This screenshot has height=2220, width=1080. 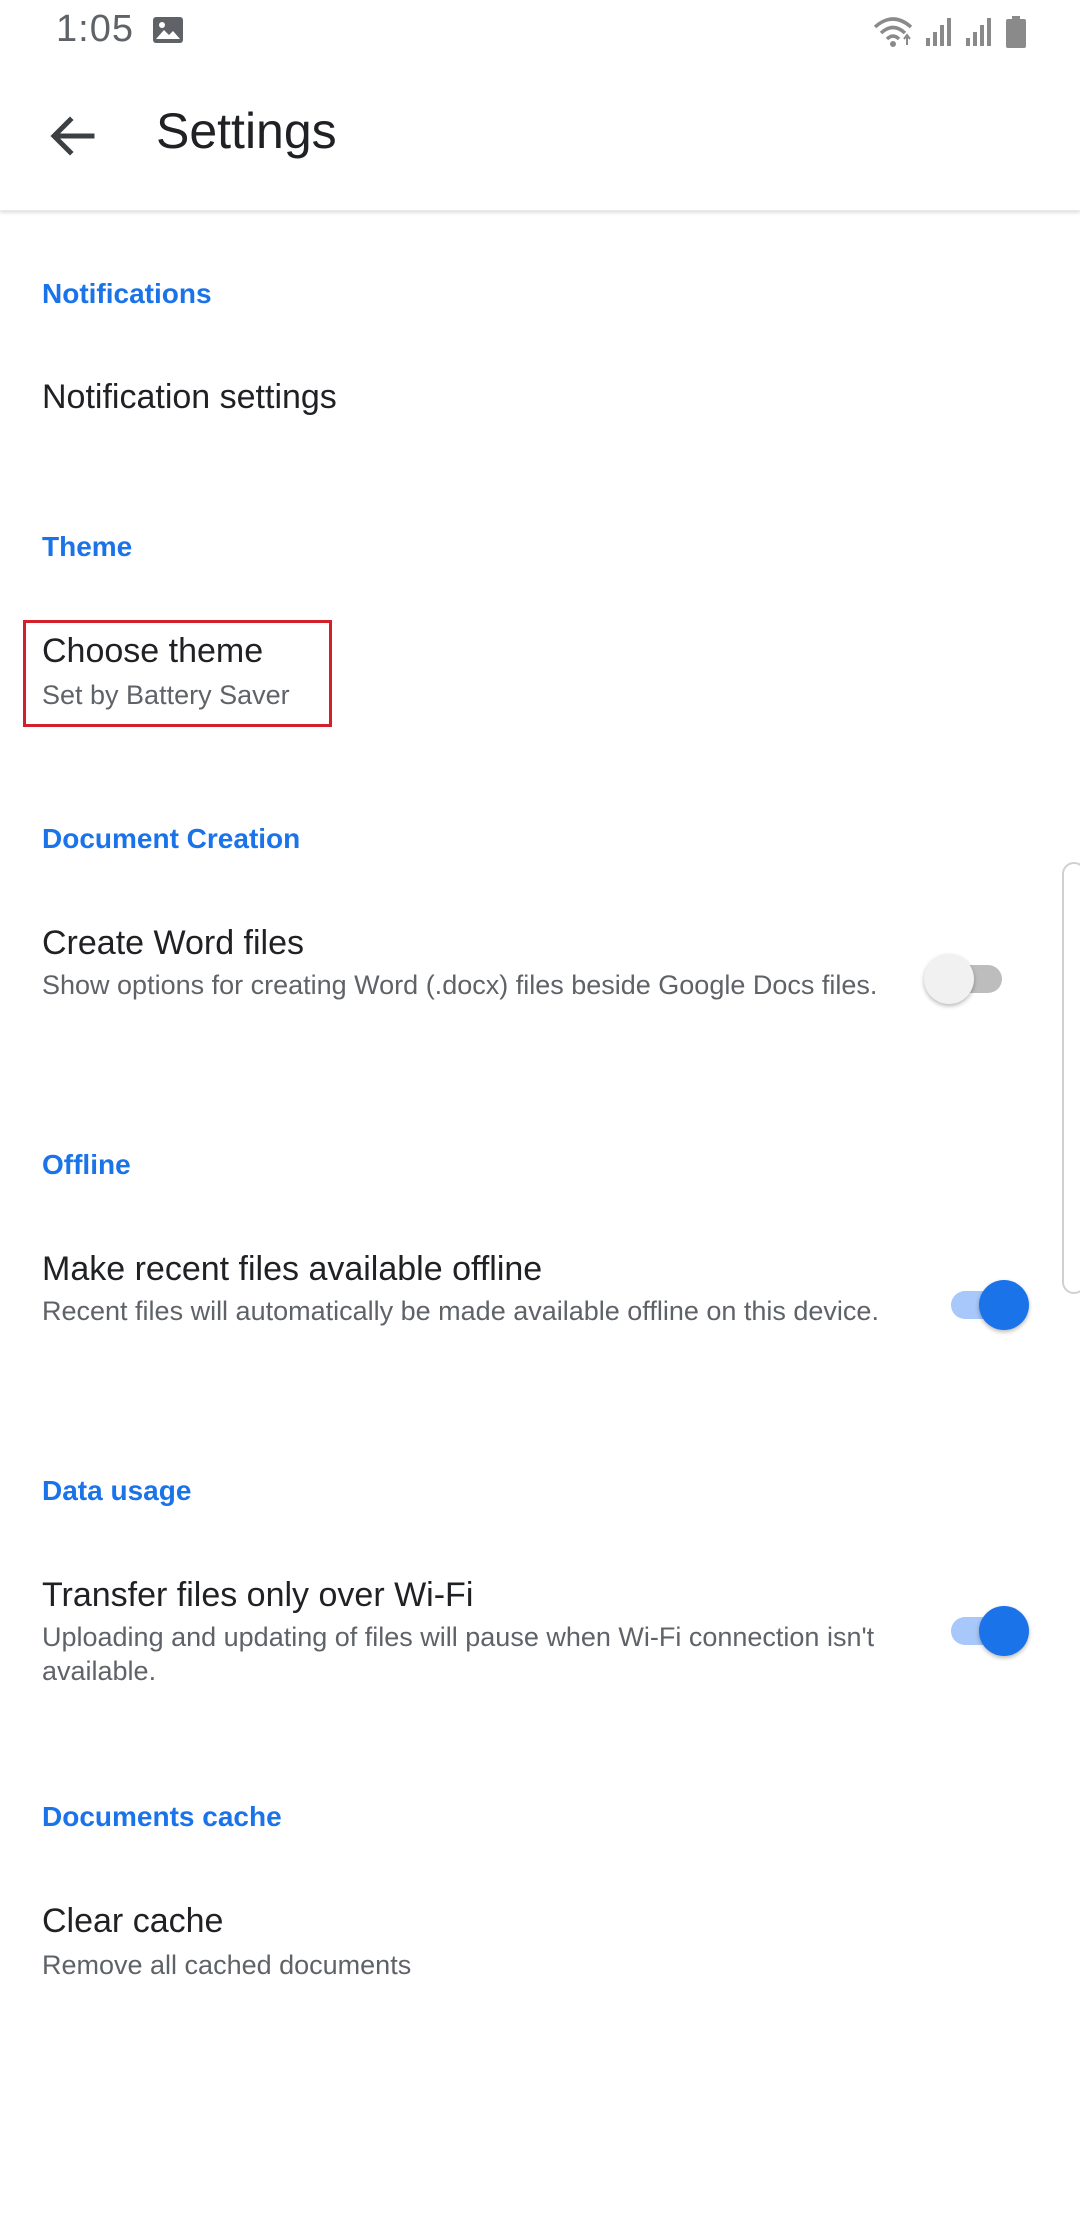 What do you see at coordinates (189, 397) in the screenshot?
I see `notification-settings-title: Notification settings` at bounding box center [189, 397].